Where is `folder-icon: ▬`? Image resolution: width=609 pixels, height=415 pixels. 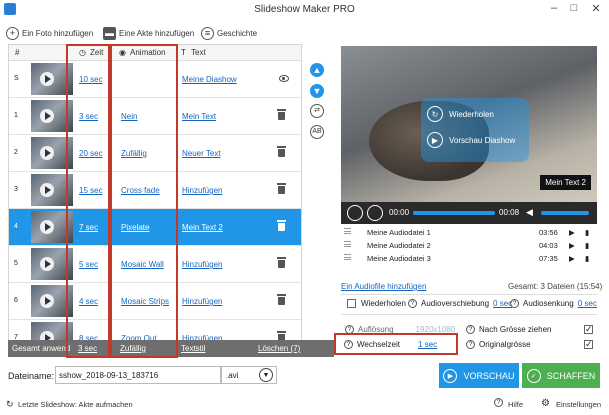
folder-icon: ▬ is located at coordinates (109, 33).